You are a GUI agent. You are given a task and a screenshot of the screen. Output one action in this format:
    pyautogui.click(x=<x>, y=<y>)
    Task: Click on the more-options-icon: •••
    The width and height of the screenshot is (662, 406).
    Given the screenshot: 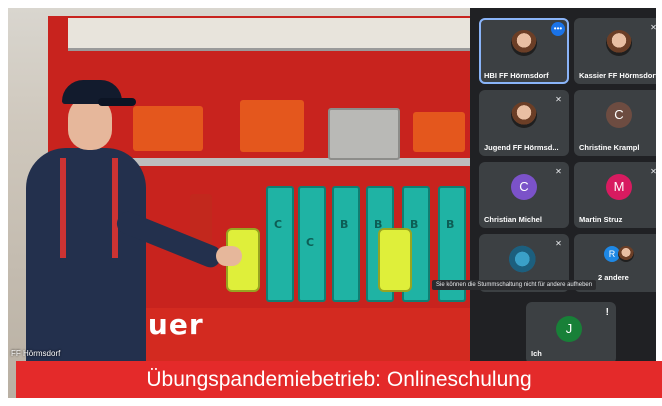 What is the action you would take?
    pyautogui.click(x=558, y=29)
    